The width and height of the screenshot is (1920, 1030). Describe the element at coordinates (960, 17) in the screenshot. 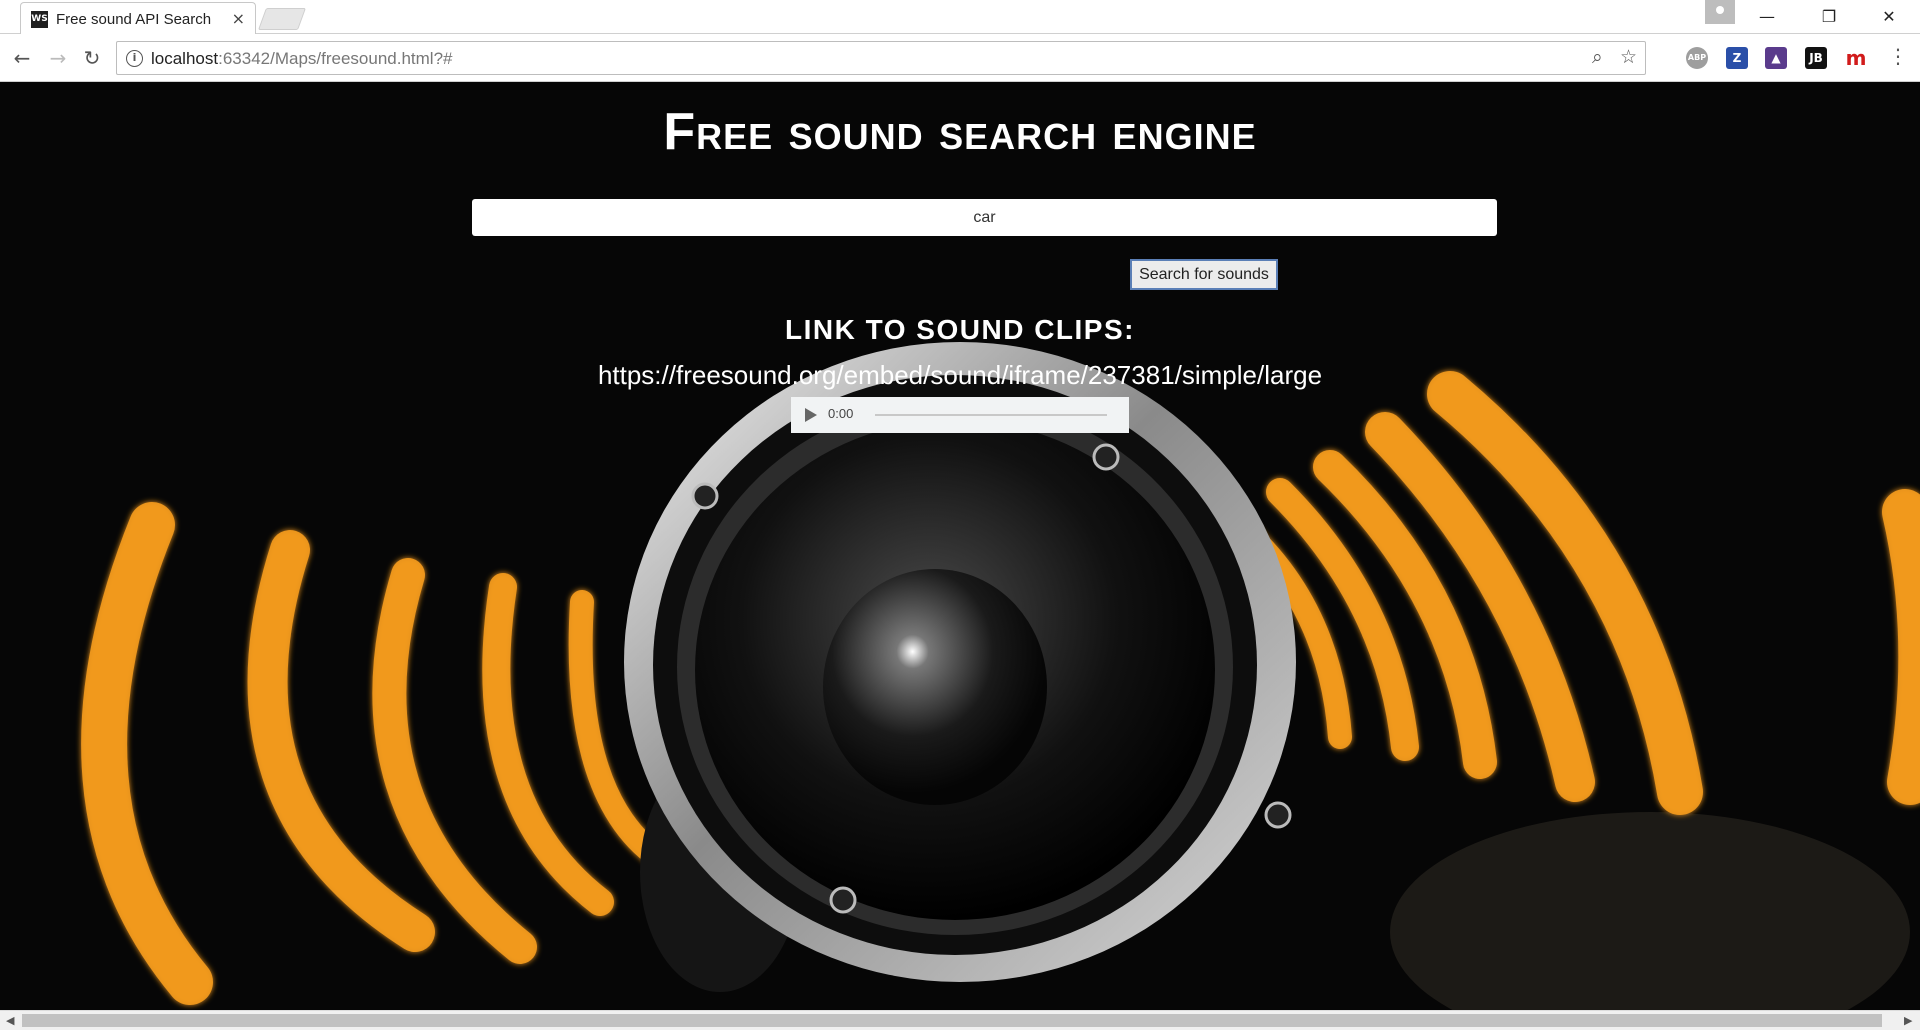

I see `tab-strip: WS Free sound API Search × — ❐ ✕` at that location.